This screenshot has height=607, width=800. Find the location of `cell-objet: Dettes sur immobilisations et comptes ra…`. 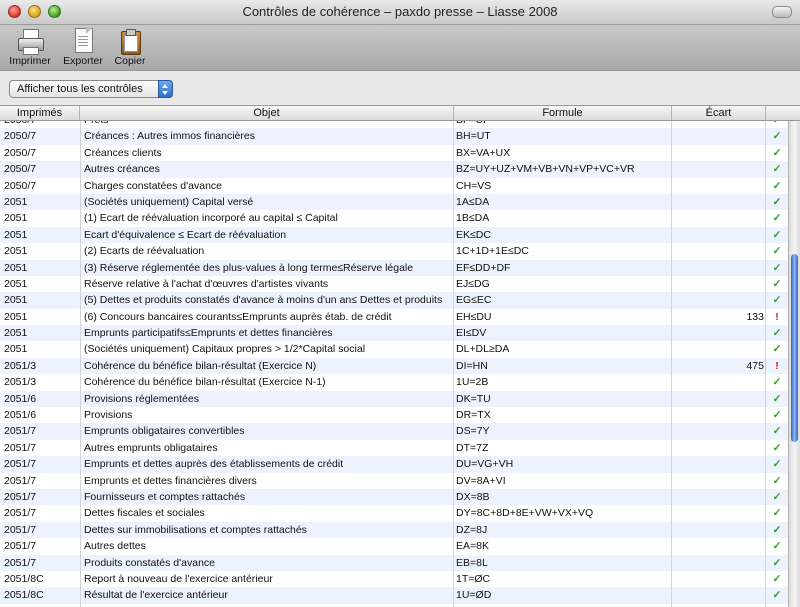

cell-objet: Dettes sur immobilisations et comptes ra… is located at coordinates (195, 529).